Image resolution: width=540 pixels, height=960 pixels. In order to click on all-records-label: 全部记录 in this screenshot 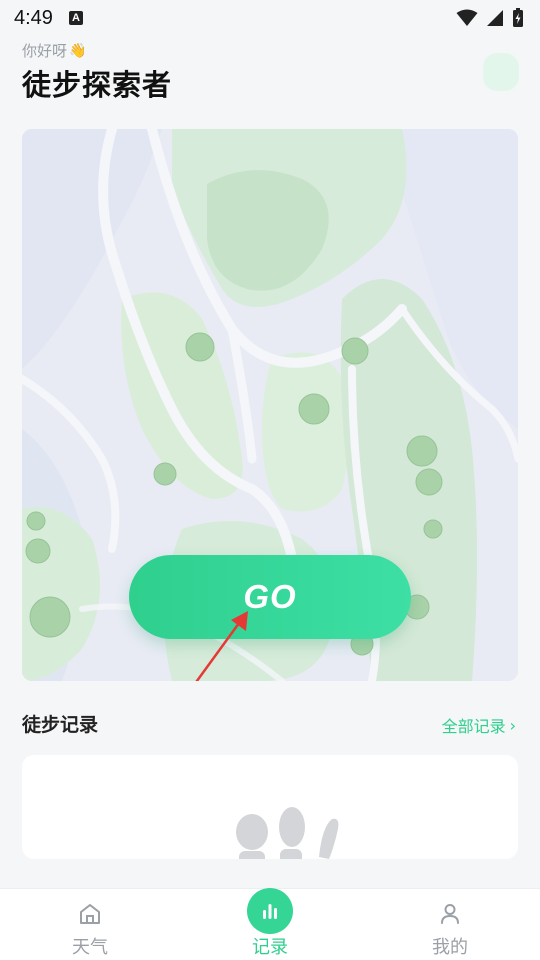, I will do `click(473, 726)`.